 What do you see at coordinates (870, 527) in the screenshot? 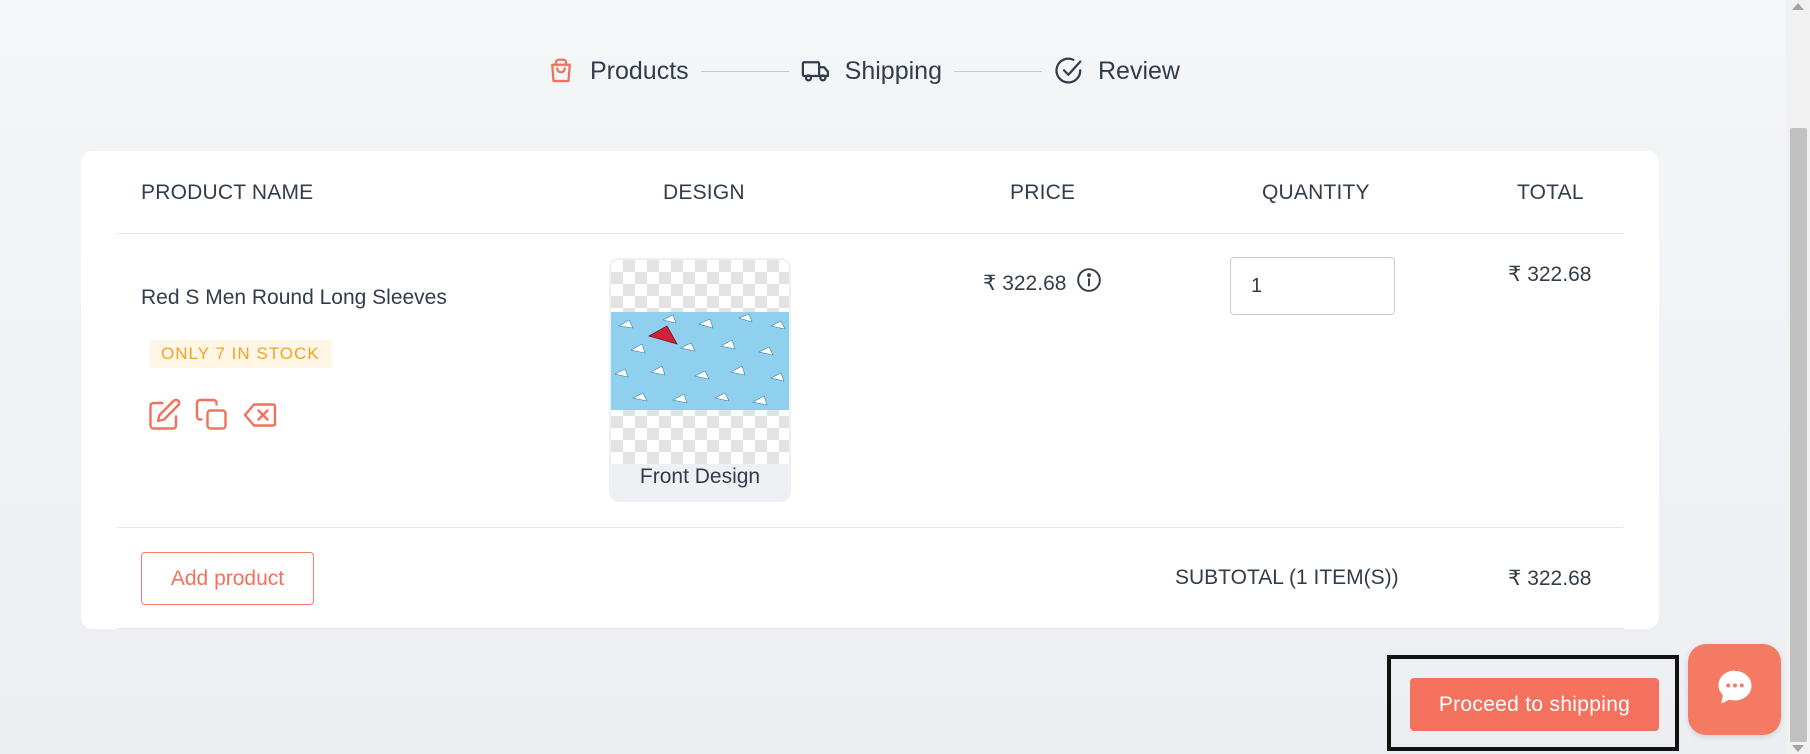
I see `row-divider` at bounding box center [870, 527].